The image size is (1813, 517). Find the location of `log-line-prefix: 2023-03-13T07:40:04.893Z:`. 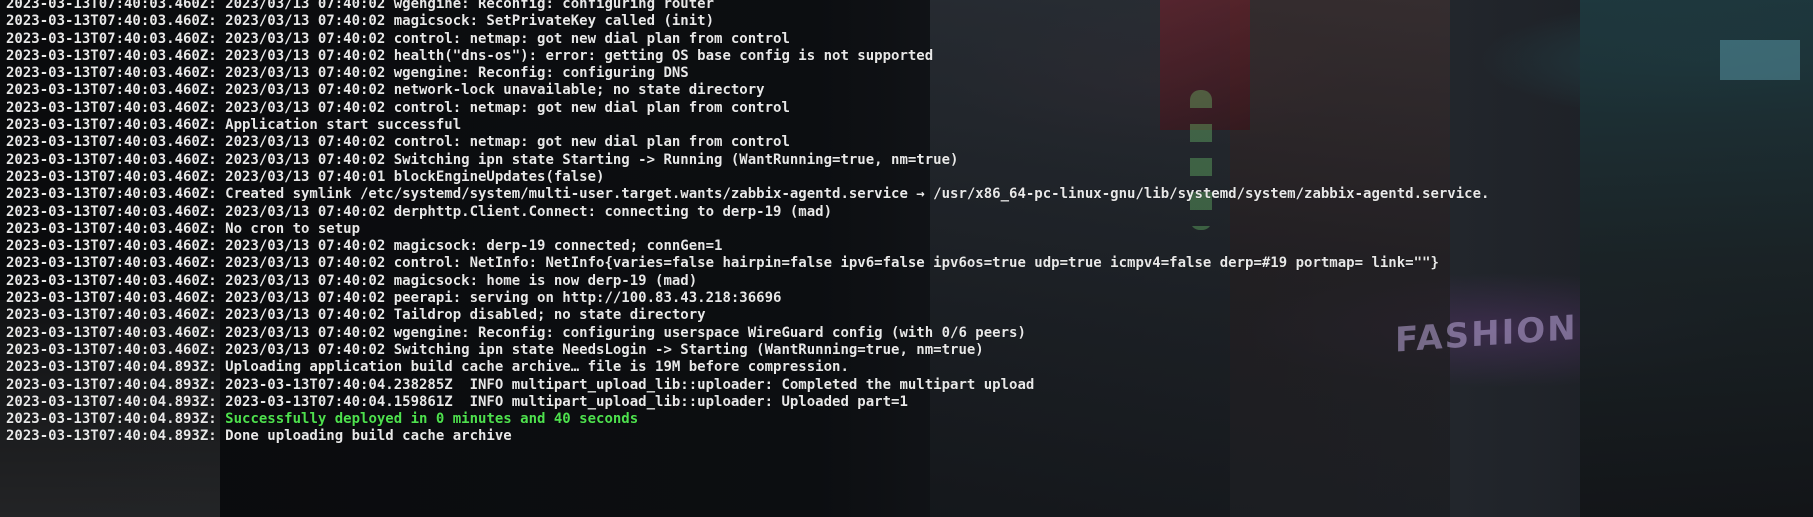

log-line-prefix: 2023-03-13T07:40:04.893Z: is located at coordinates (116, 419).